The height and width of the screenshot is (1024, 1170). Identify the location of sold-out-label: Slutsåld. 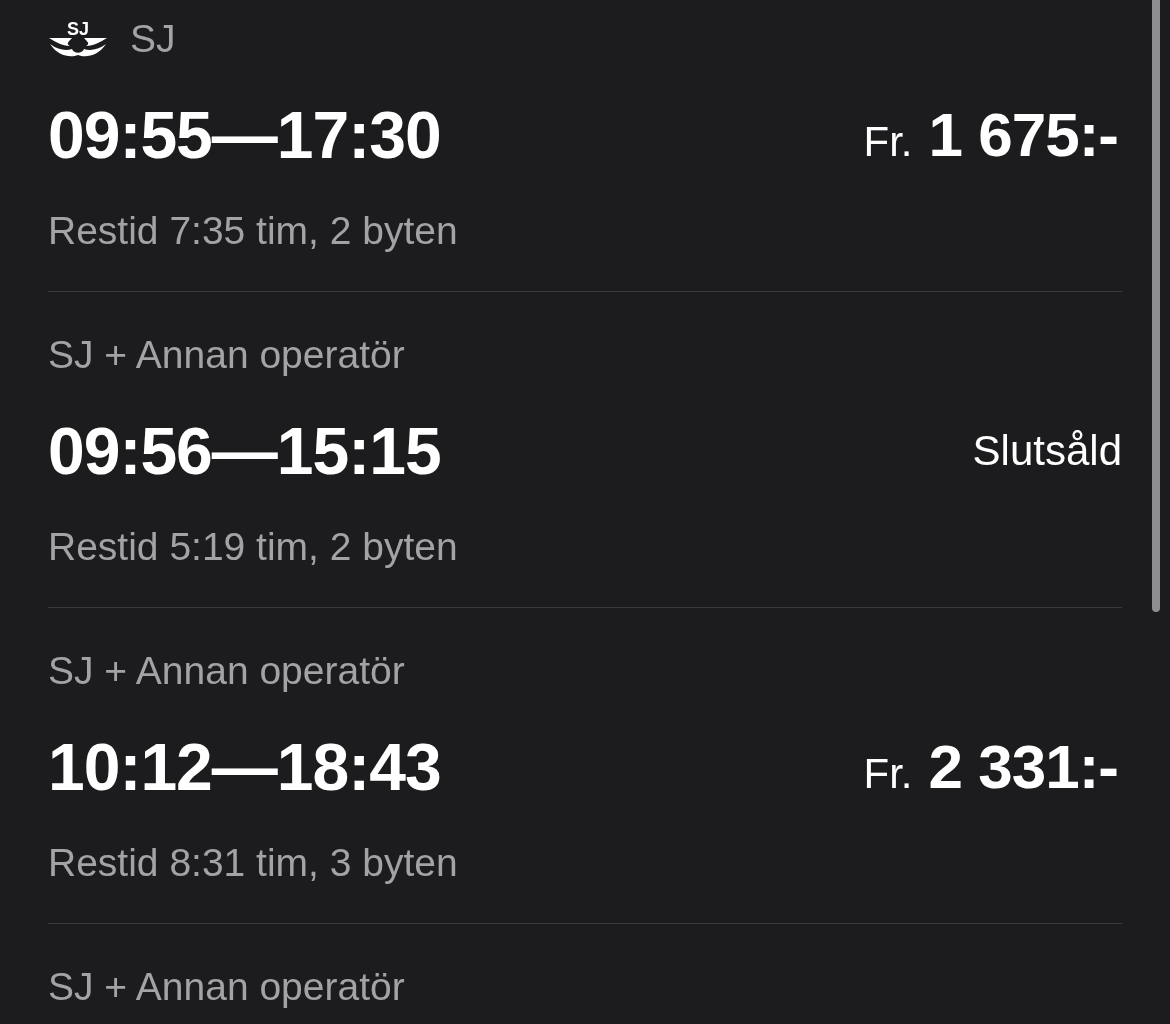
(1047, 451).